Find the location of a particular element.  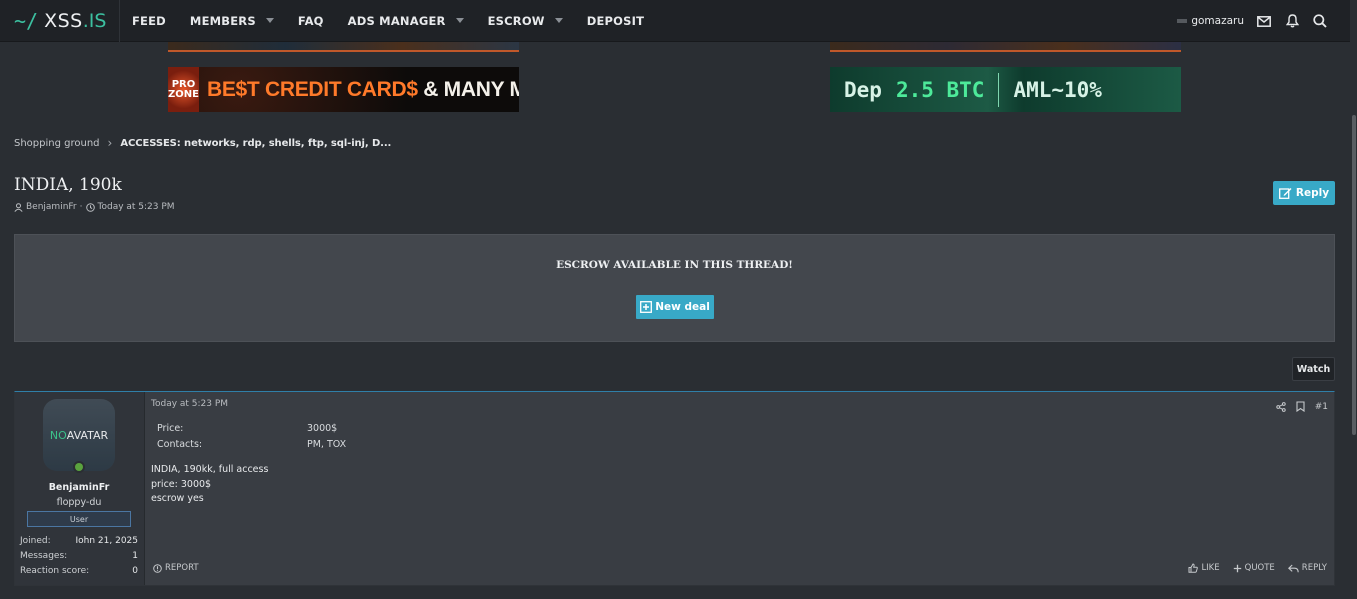

breadcrumb-shopping-ground: Shopping ground is located at coordinates (57, 143).